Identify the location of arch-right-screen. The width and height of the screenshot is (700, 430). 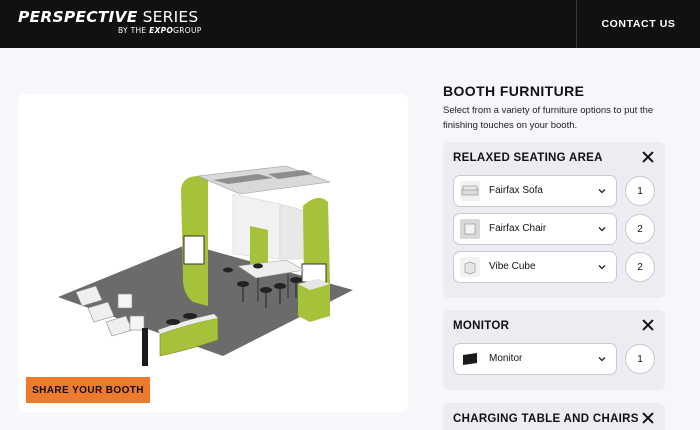
(314, 273).